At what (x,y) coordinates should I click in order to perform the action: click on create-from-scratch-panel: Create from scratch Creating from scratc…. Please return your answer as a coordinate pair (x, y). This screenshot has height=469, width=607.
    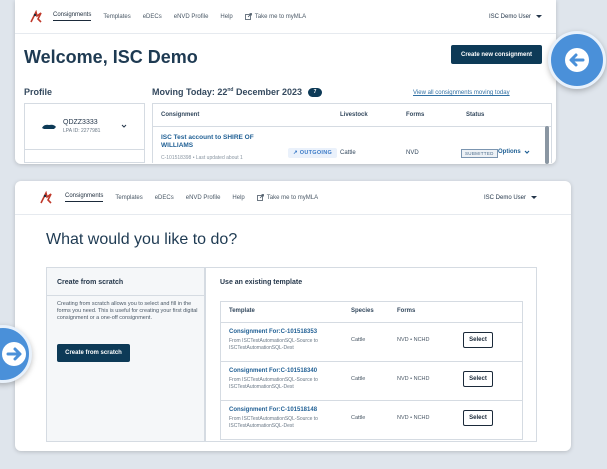
    Looking at the image, I should click on (125, 354).